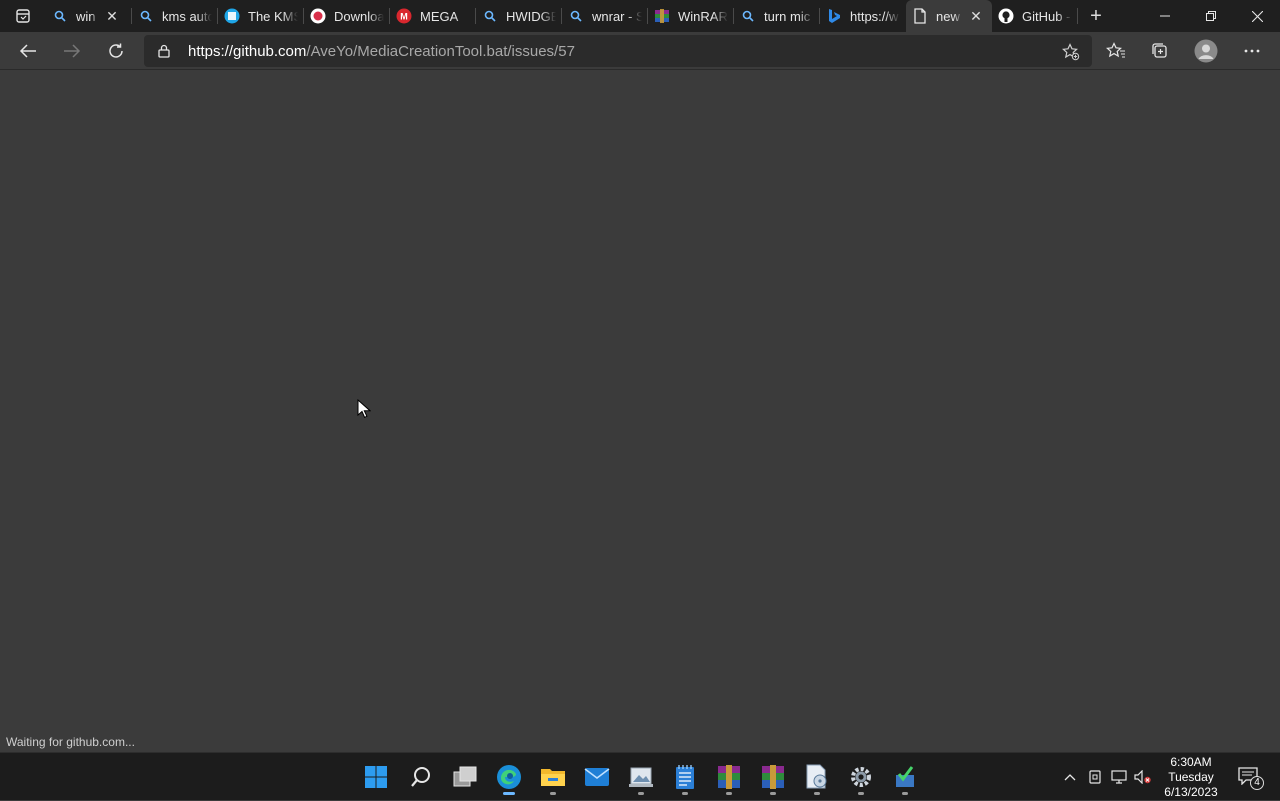 The height and width of the screenshot is (801, 1280). What do you see at coordinates (920, 16) in the screenshot?
I see `page-icon` at bounding box center [920, 16].